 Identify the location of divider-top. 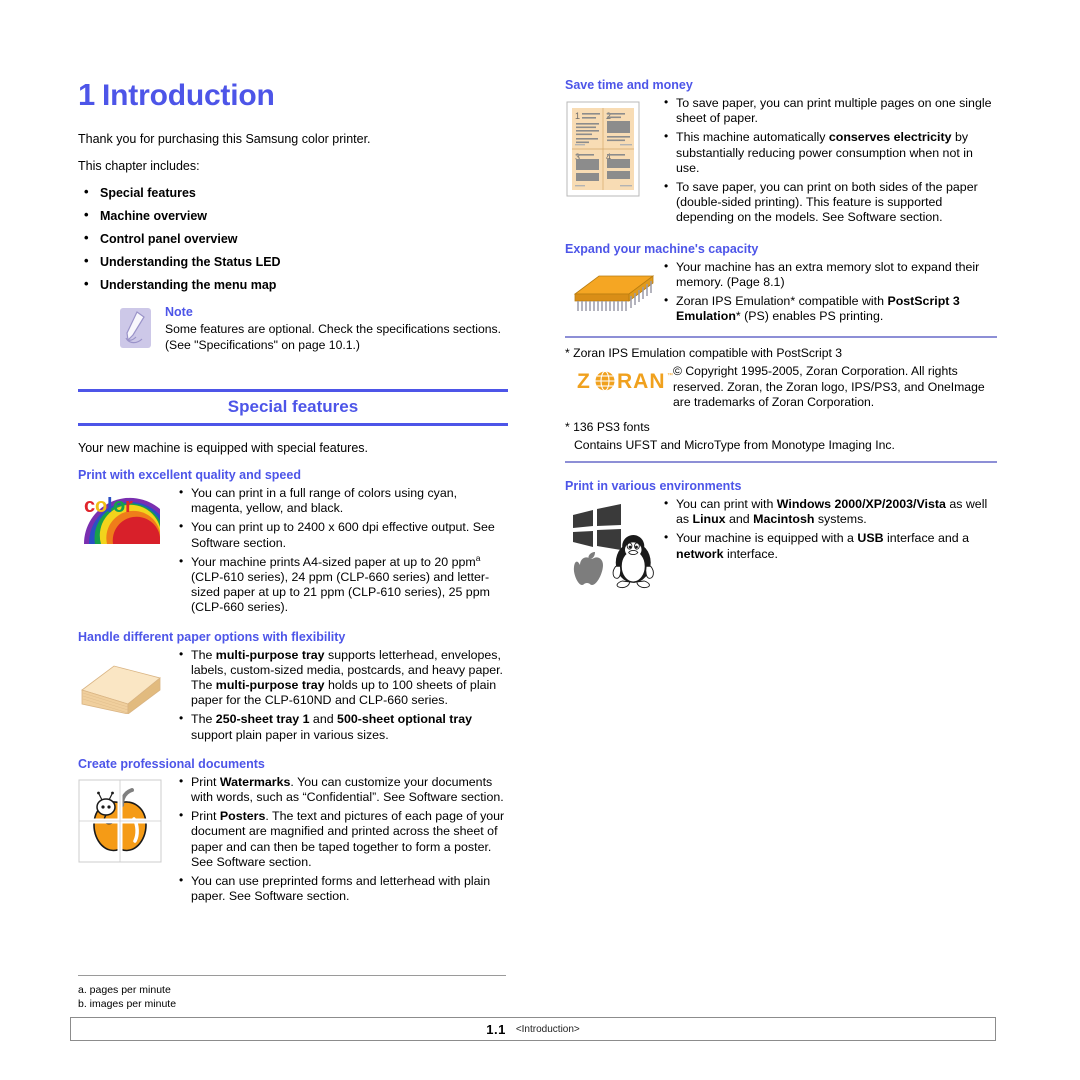
(781, 337).